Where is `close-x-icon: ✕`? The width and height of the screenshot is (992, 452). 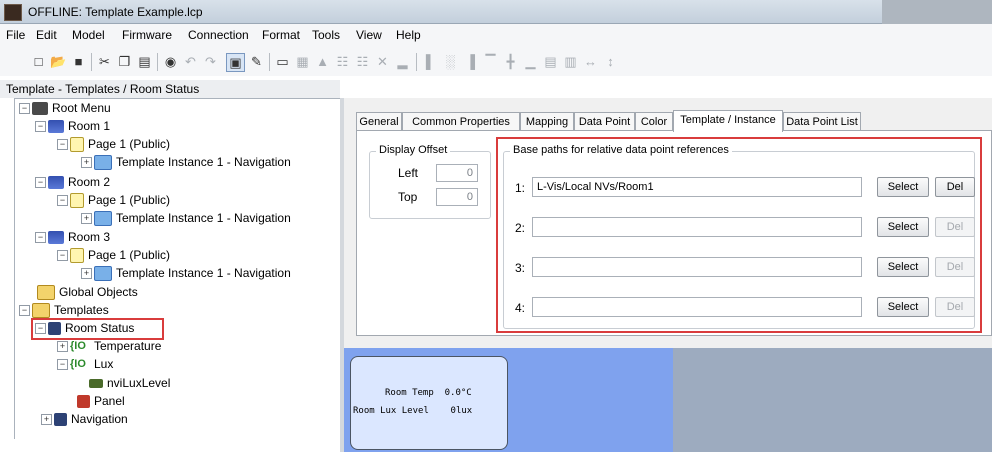
close-x-icon: ✕ is located at coordinates (382, 61).